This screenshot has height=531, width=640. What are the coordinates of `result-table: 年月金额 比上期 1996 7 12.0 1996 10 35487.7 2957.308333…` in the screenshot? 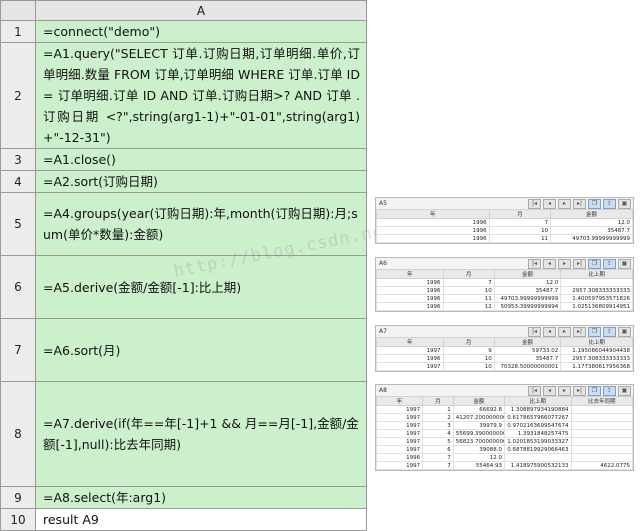 It's located at (504, 290).